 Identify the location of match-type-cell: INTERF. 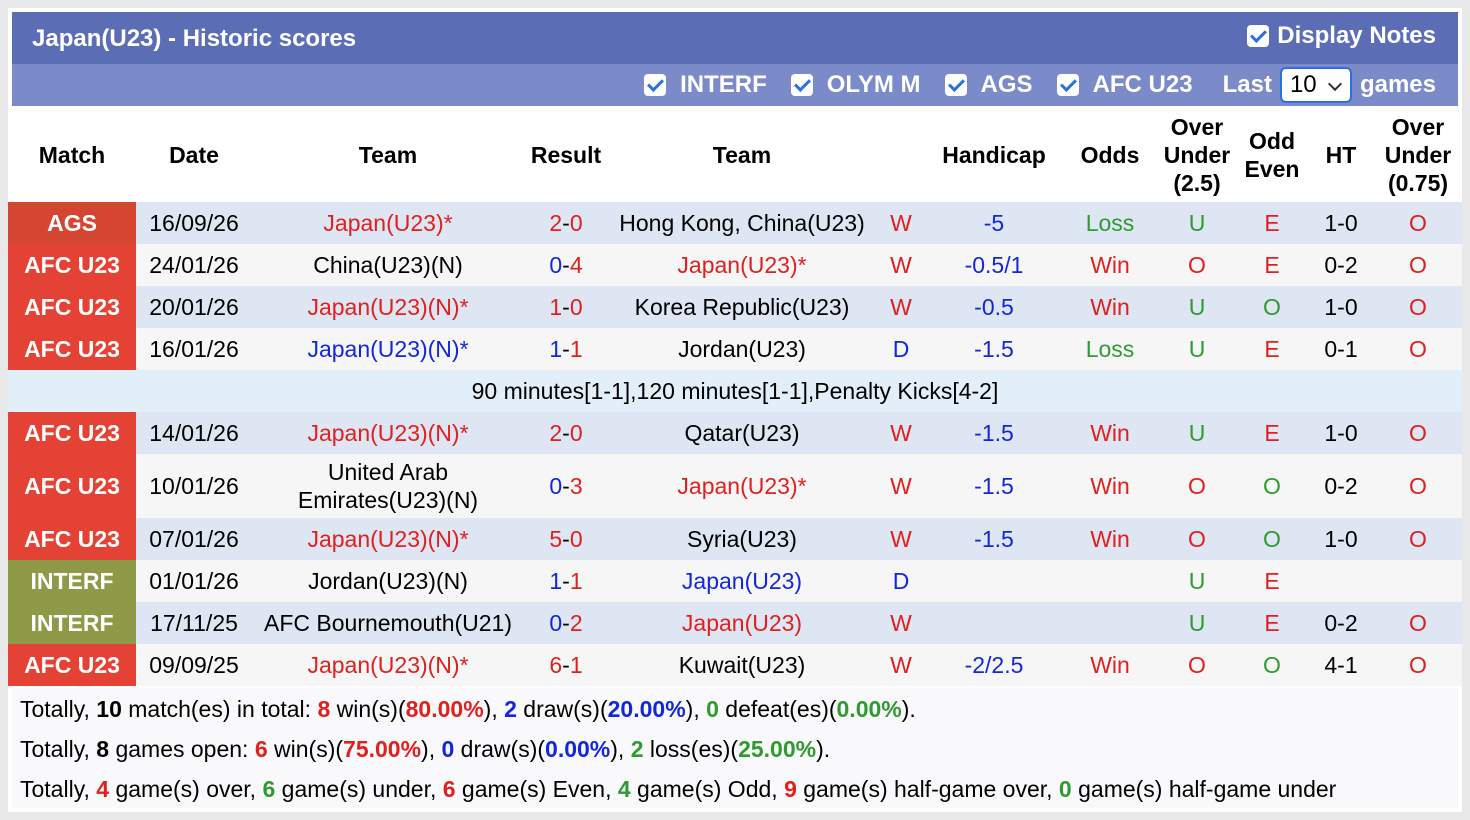
(72, 581).